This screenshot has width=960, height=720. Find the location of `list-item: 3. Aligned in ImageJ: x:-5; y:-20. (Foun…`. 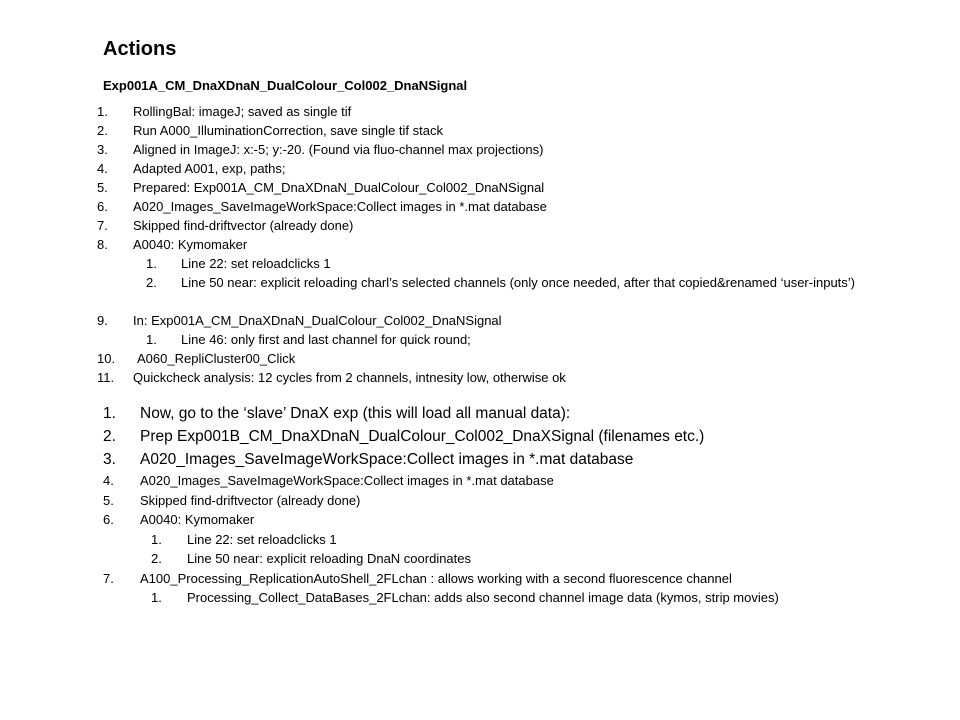

list-item: 3. Aligned in ImageJ: x:-5; y:-20. (Foun… is located at coordinates (480, 149).